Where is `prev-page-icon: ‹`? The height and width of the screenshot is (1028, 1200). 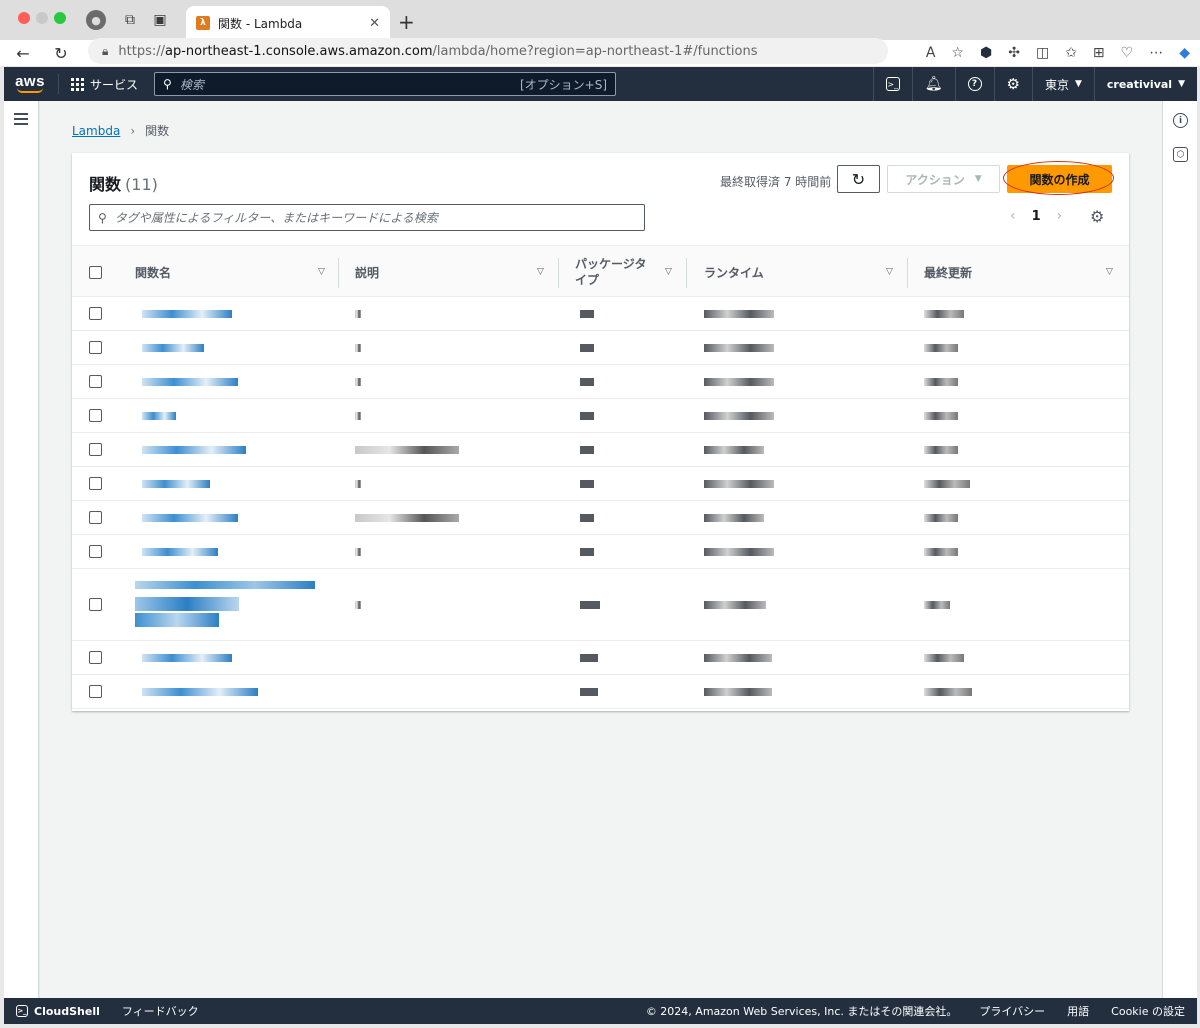 prev-page-icon: ‹ is located at coordinates (1013, 216).